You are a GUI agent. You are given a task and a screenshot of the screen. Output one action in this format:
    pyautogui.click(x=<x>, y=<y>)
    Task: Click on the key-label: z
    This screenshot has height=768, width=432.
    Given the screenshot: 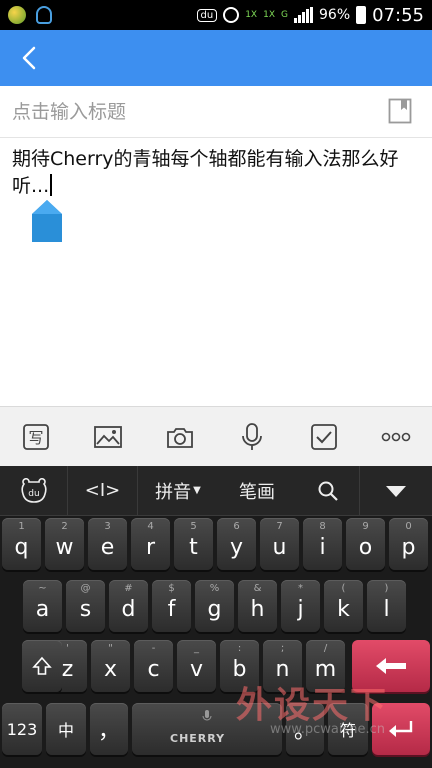 What is the action you would take?
    pyautogui.click(x=67, y=669)
    